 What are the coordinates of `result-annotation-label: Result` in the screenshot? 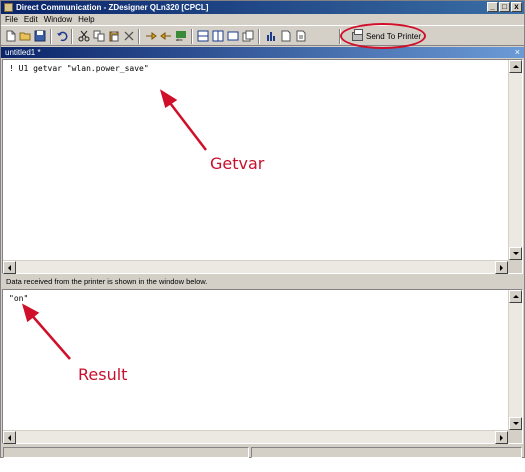 It's located at (103, 374).